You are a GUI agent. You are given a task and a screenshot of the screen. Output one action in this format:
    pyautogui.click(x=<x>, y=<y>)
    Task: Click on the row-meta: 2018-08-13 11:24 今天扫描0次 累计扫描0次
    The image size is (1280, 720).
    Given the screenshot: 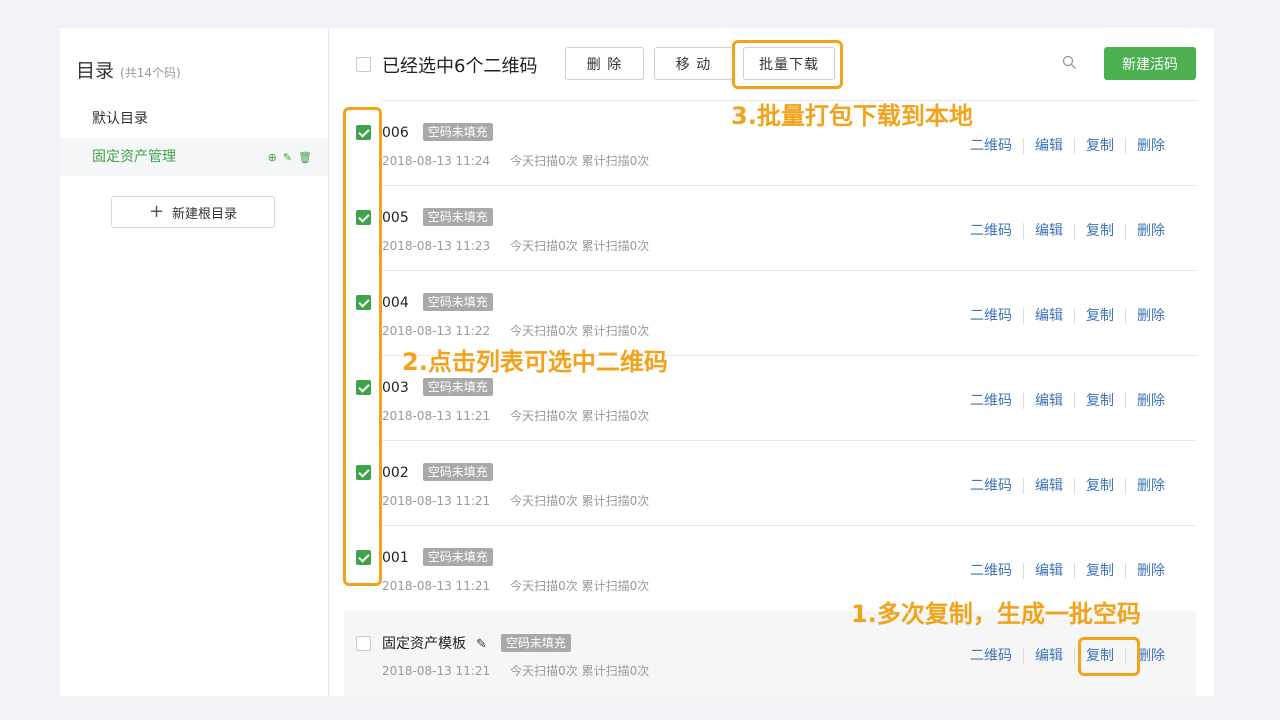 What is the action you would take?
    pyautogui.click(x=515, y=160)
    